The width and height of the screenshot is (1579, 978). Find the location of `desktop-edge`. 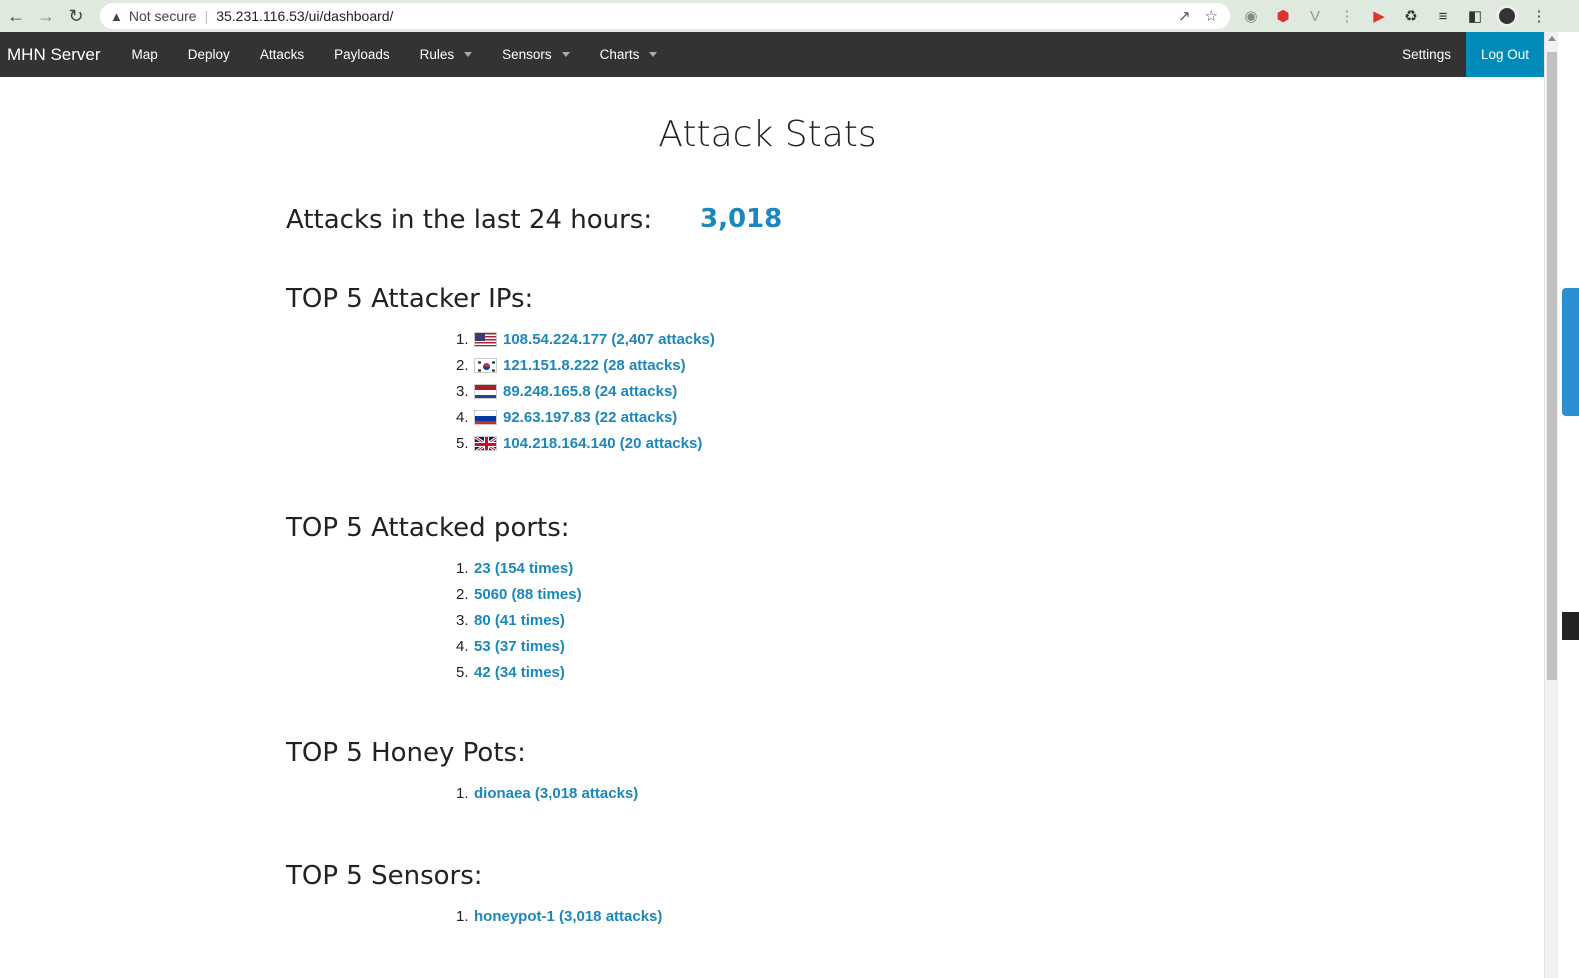

desktop-edge is located at coordinates (1568, 505).